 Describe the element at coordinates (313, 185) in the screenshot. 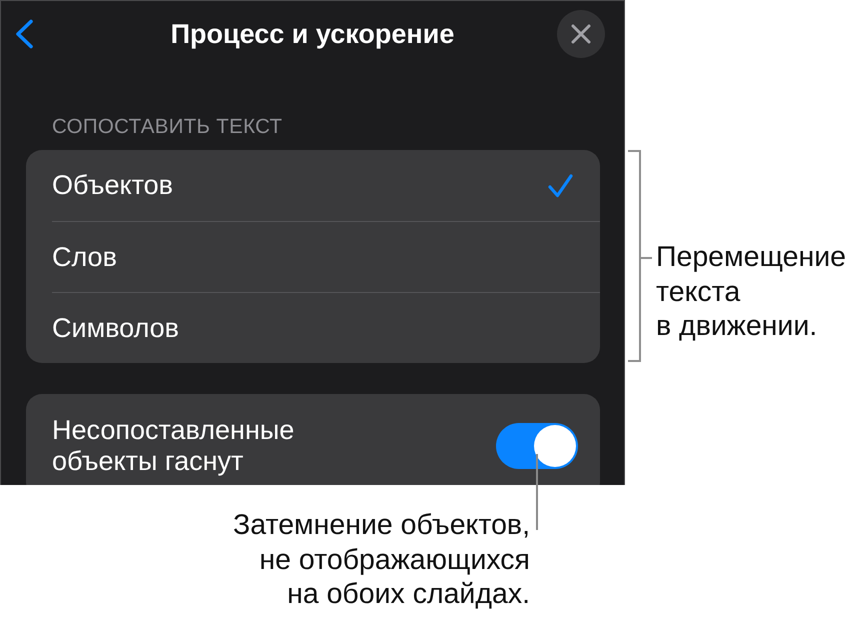

I see `option-row: Объектов` at that location.